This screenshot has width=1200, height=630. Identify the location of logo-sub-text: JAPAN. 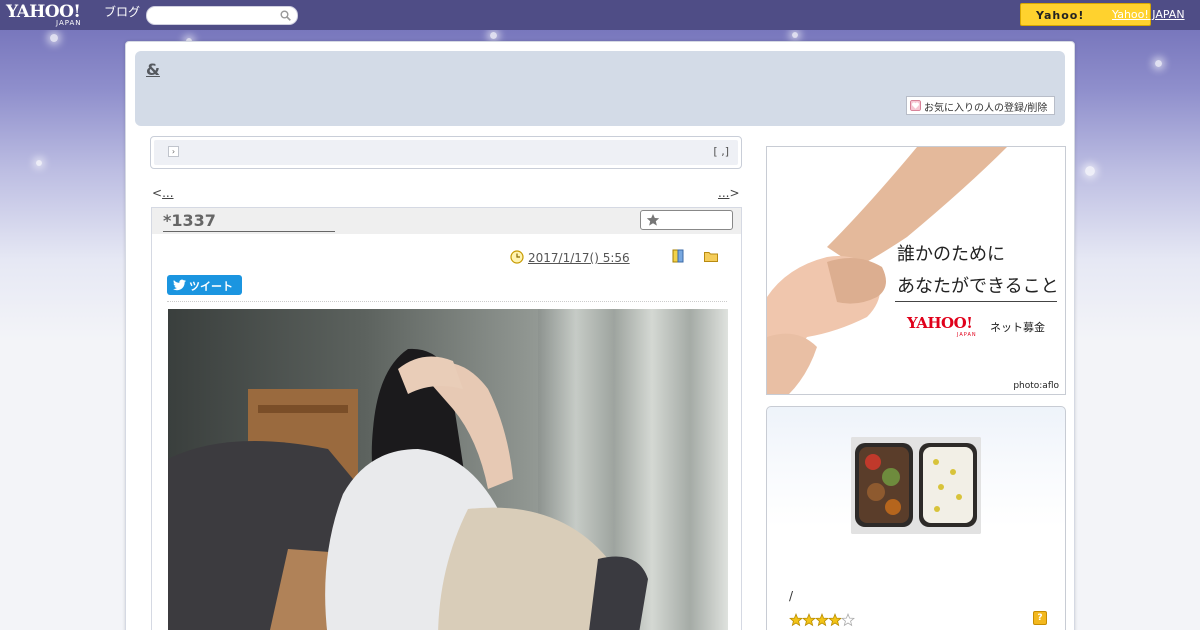
(69, 23).